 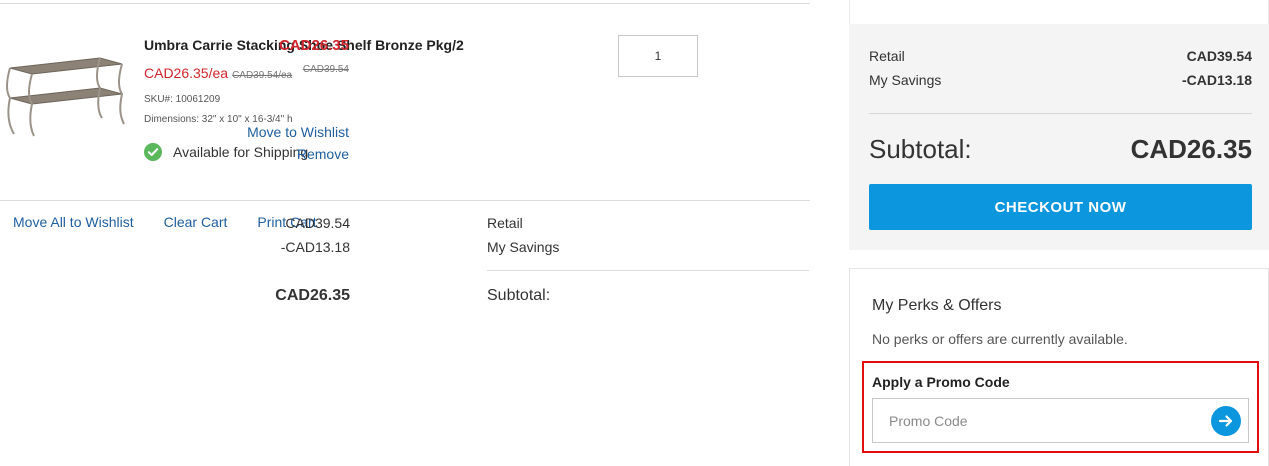 I want to click on summary-savings-value: -CAD13.18, so click(x=315, y=247).